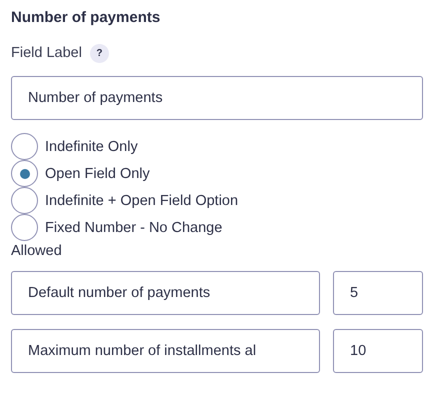 Image resolution: width=433 pixels, height=401 pixels. Describe the element at coordinates (91, 146) in the screenshot. I see `option-label: Indefinite Only` at that location.